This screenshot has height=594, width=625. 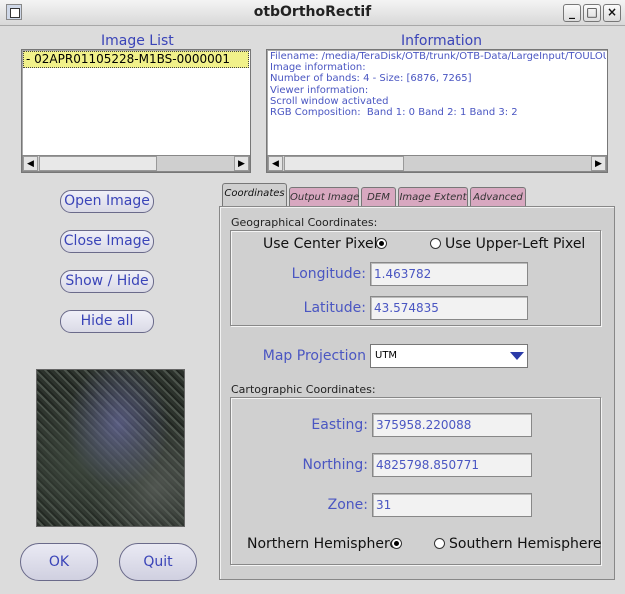 I want to click on latitude-field: 43.574835, so click(x=449, y=308).